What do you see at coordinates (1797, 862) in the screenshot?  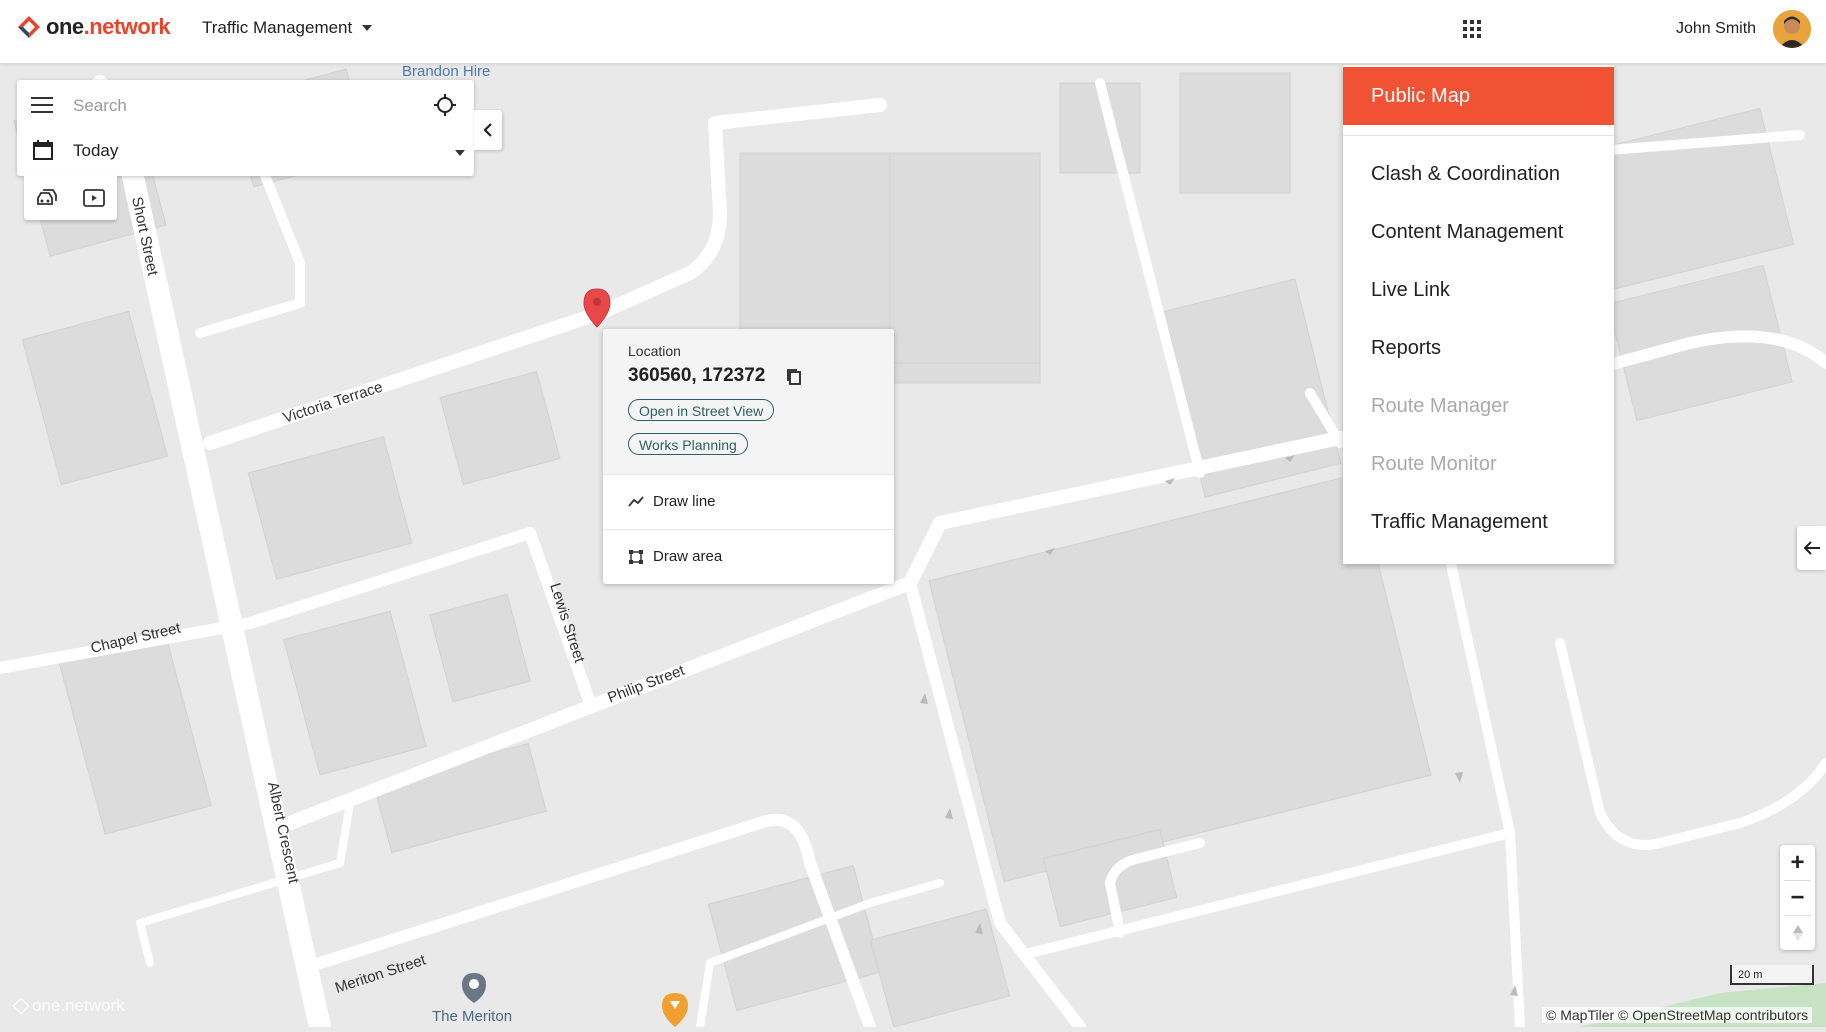 I see `zoom-in-icon: +` at bounding box center [1797, 862].